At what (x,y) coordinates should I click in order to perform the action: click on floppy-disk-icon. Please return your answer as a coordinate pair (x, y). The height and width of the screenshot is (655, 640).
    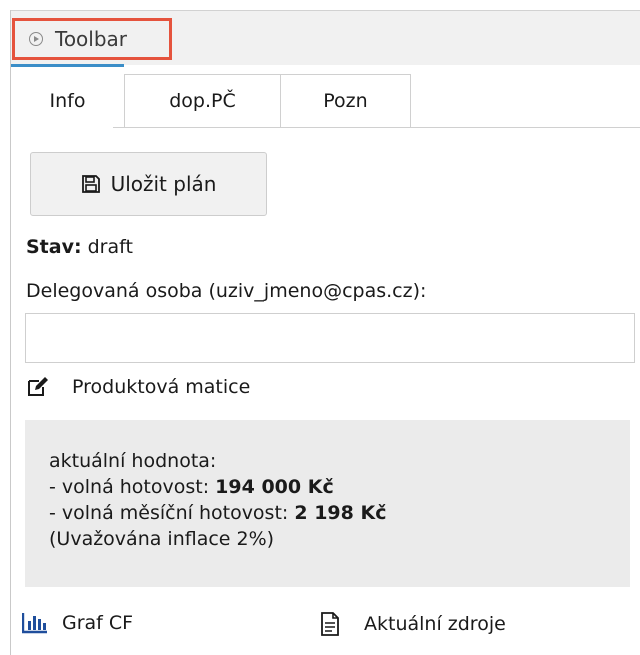
    Looking at the image, I should click on (90, 184).